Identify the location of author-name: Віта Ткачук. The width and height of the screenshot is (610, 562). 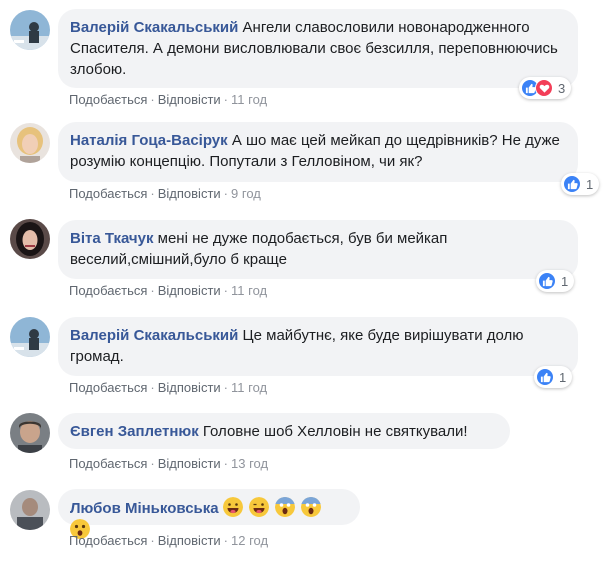
(111, 238).